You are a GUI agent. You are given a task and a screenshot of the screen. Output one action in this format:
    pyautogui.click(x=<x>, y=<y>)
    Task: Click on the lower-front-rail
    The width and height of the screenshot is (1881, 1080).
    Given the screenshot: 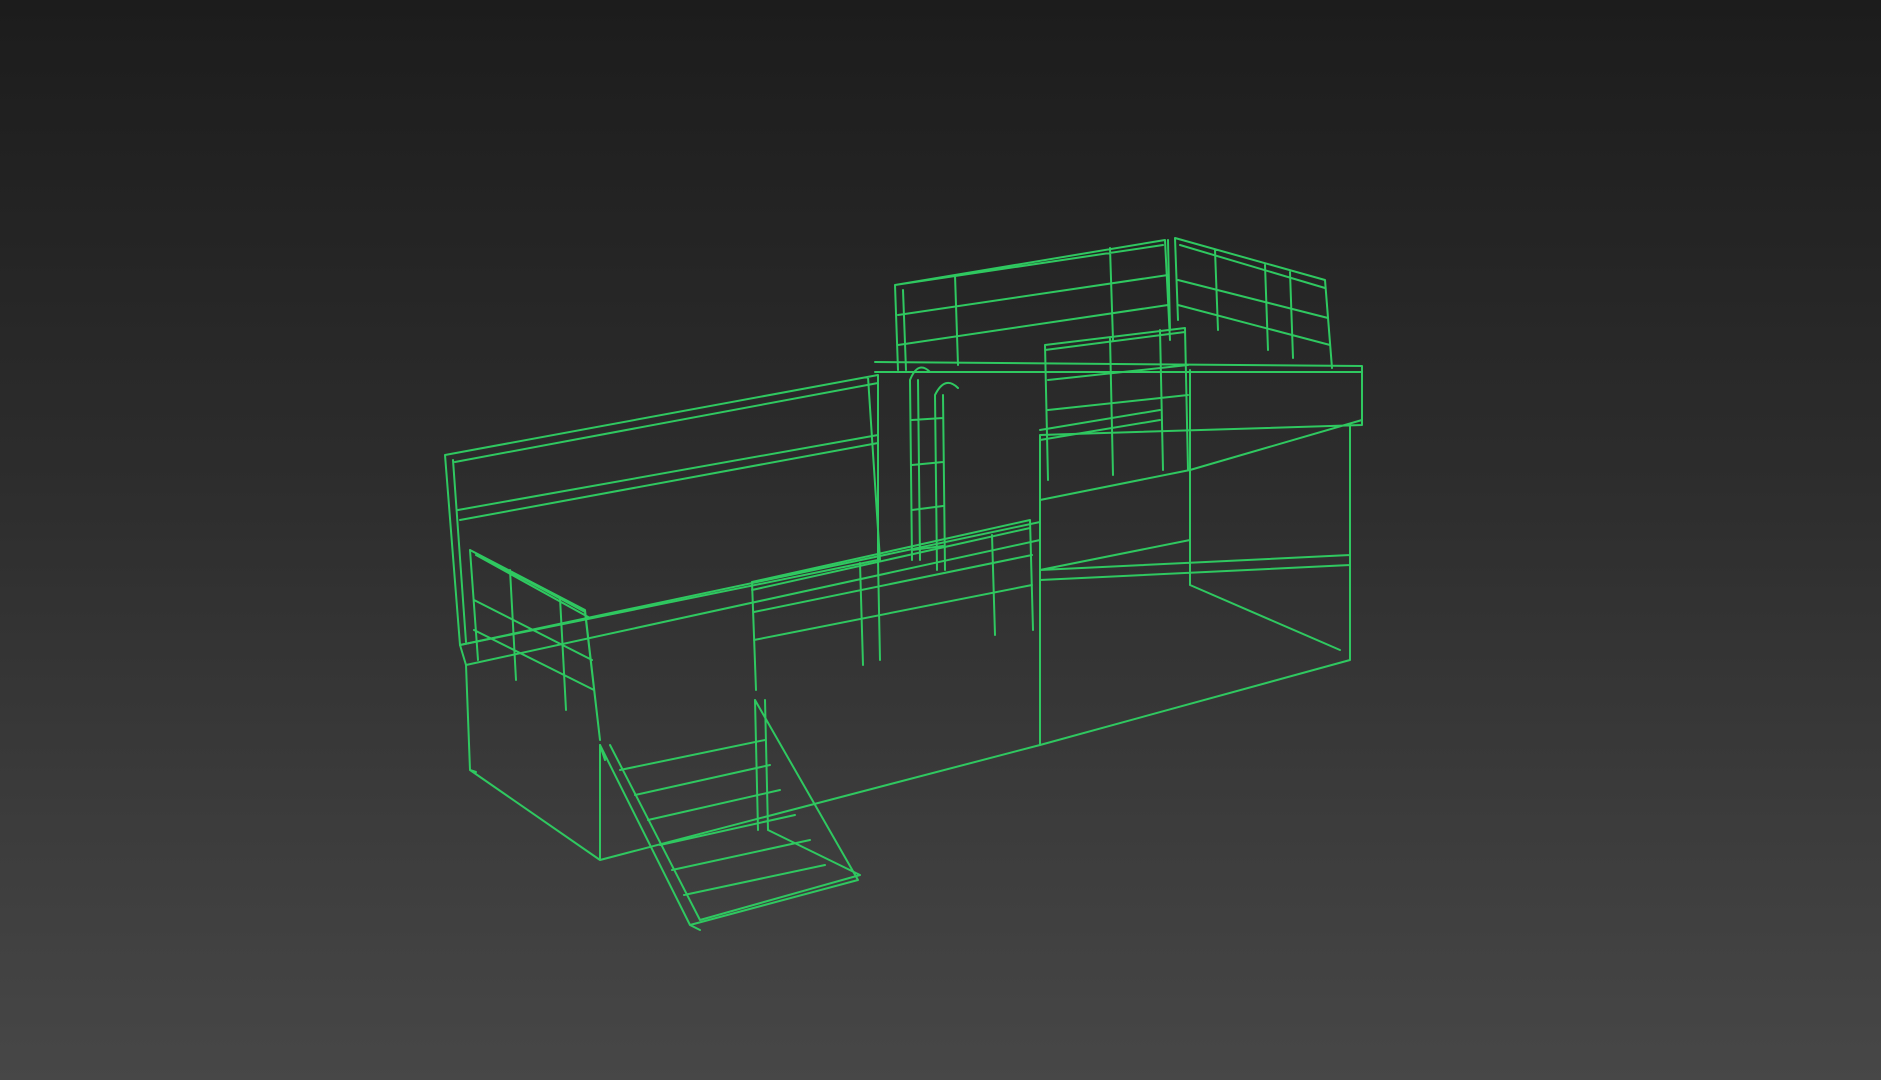 What is the action you would take?
    pyautogui.click(x=892, y=605)
    